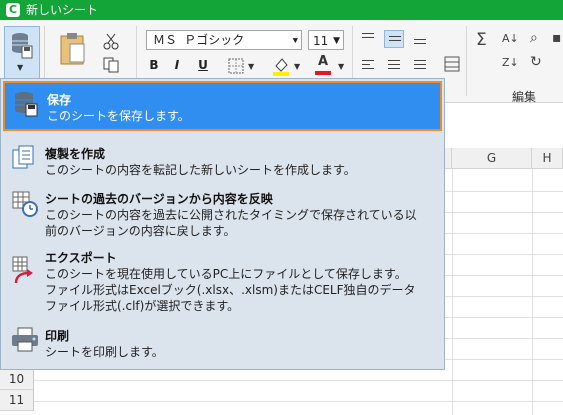 Image resolution: width=563 pixels, height=415 pixels. What do you see at coordinates (75, 154) in the screenshot?
I see `menu-item-title: 複製を作成` at bounding box center [75, 154].